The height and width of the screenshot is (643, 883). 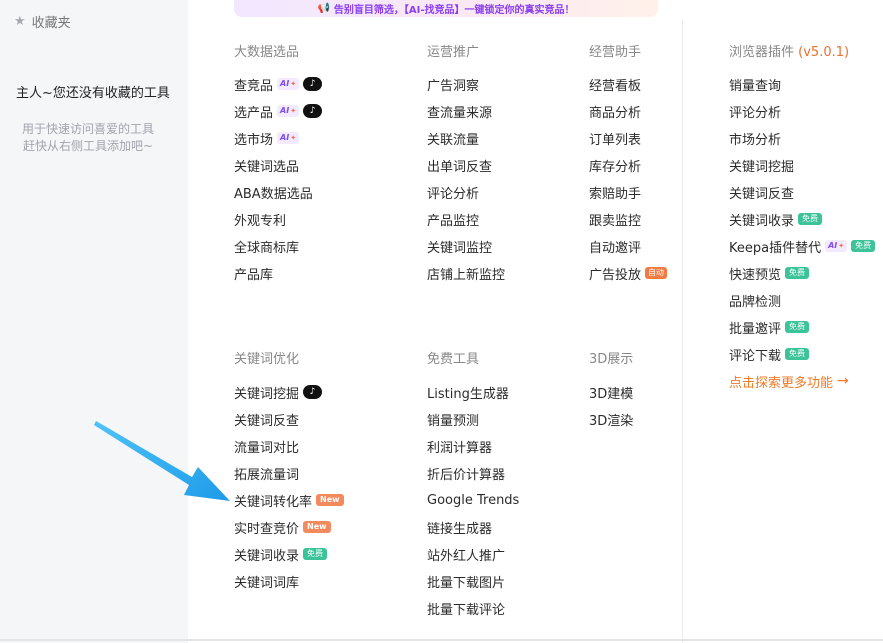 I want to click on tool-link-keepa-alternative: Keepa插件替代 AI ✦ 免费, so click(x=802, y=246).